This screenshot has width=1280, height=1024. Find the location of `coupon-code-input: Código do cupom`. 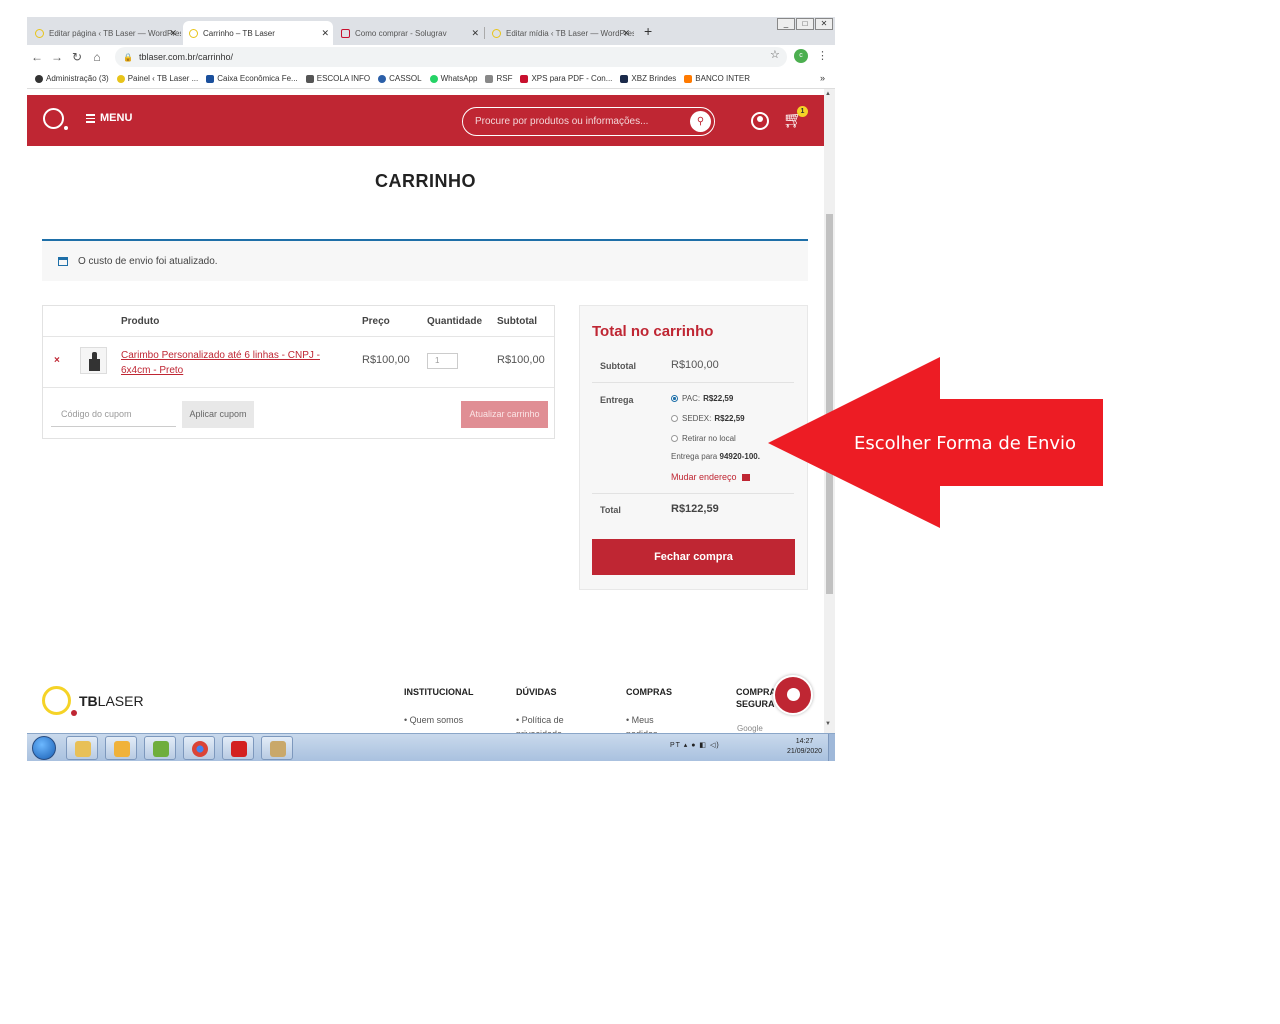

coupon-code-input: Código do cupom is located at coordinates (113, 414).